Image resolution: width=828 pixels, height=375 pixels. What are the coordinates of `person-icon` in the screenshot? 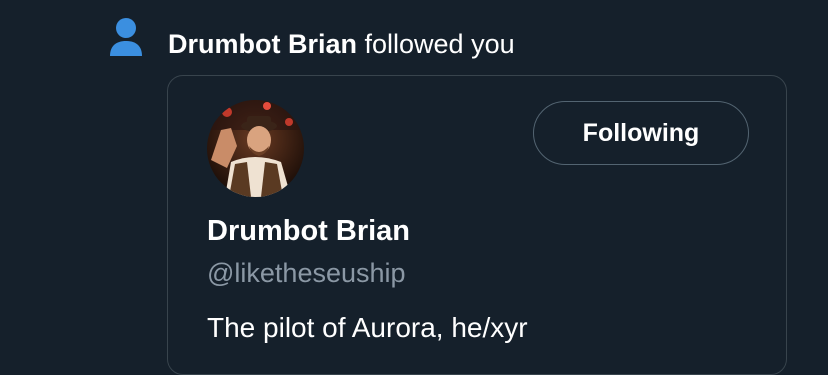 It's located at (126, 37).